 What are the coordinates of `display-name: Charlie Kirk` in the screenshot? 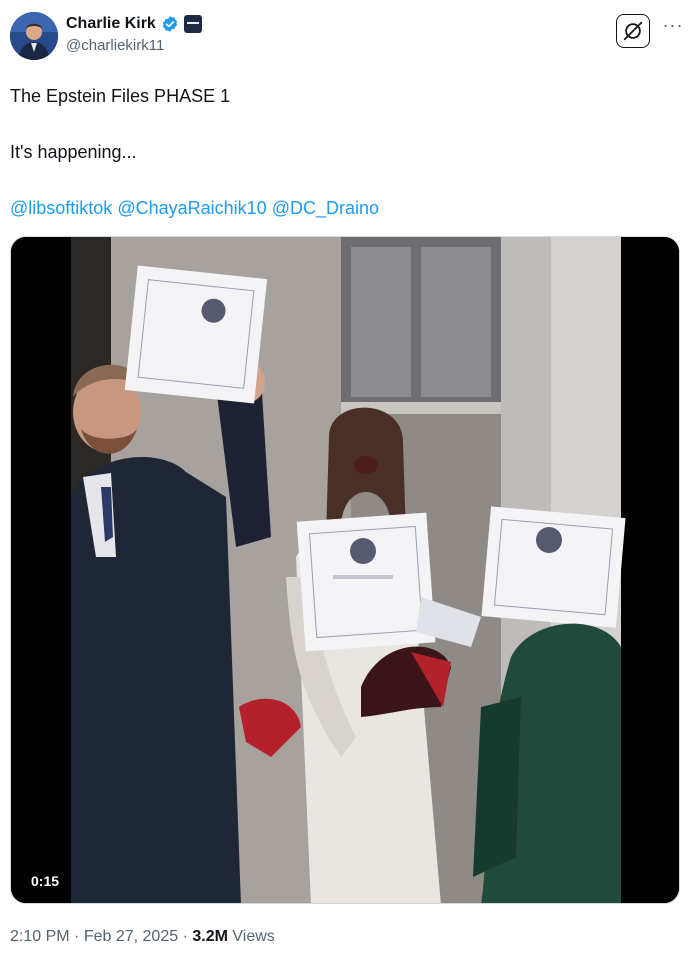 It's located at (111, 24).